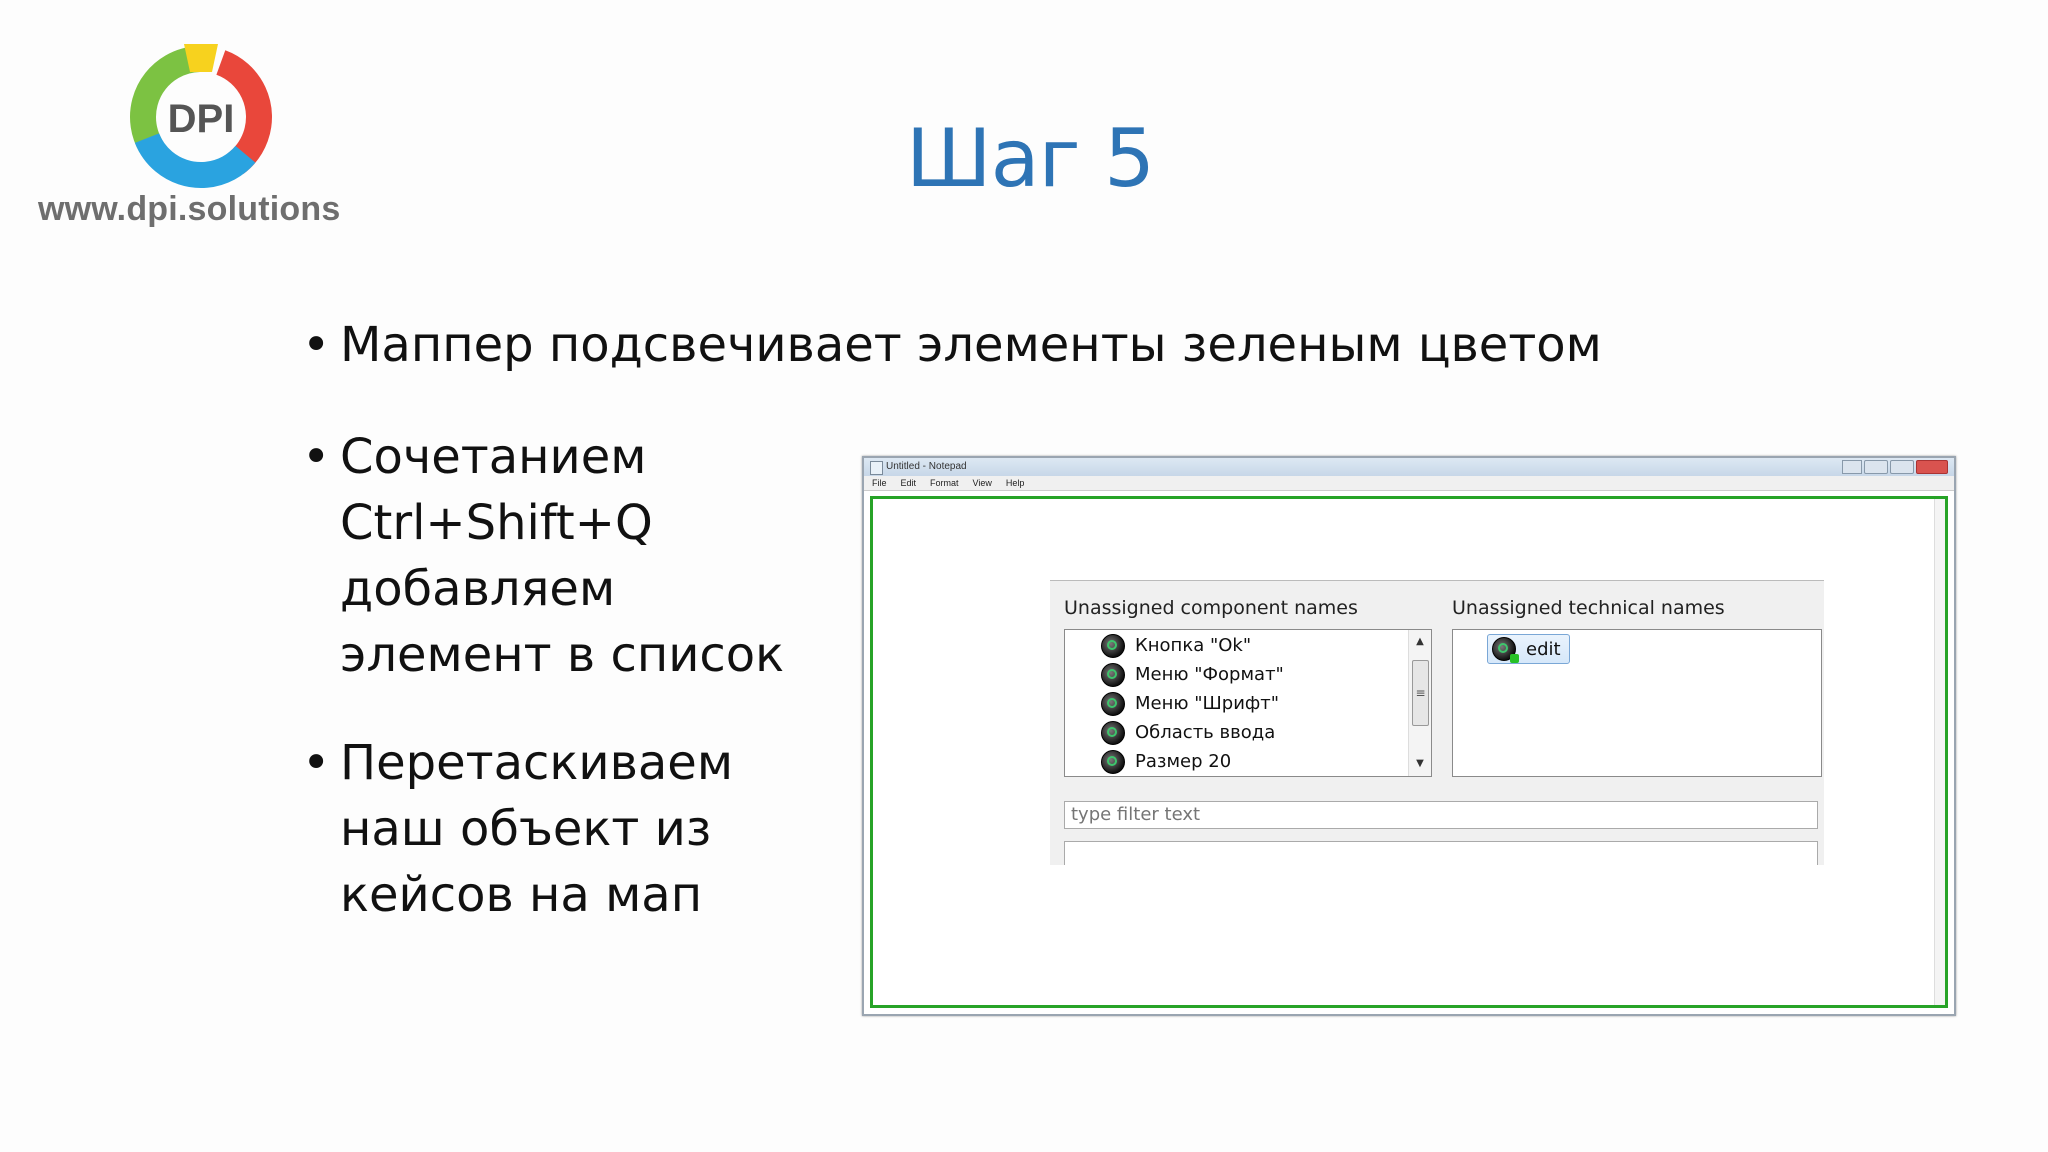 This screenshot has width=2048, height=1152. I want to click on scroll-thumb: ≡, so click(1420, 693).